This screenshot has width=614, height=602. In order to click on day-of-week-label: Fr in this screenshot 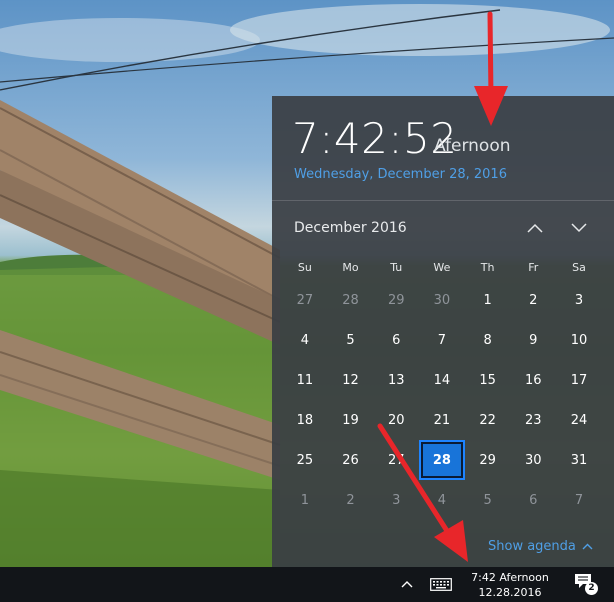, I will do `click(533, 267)`.